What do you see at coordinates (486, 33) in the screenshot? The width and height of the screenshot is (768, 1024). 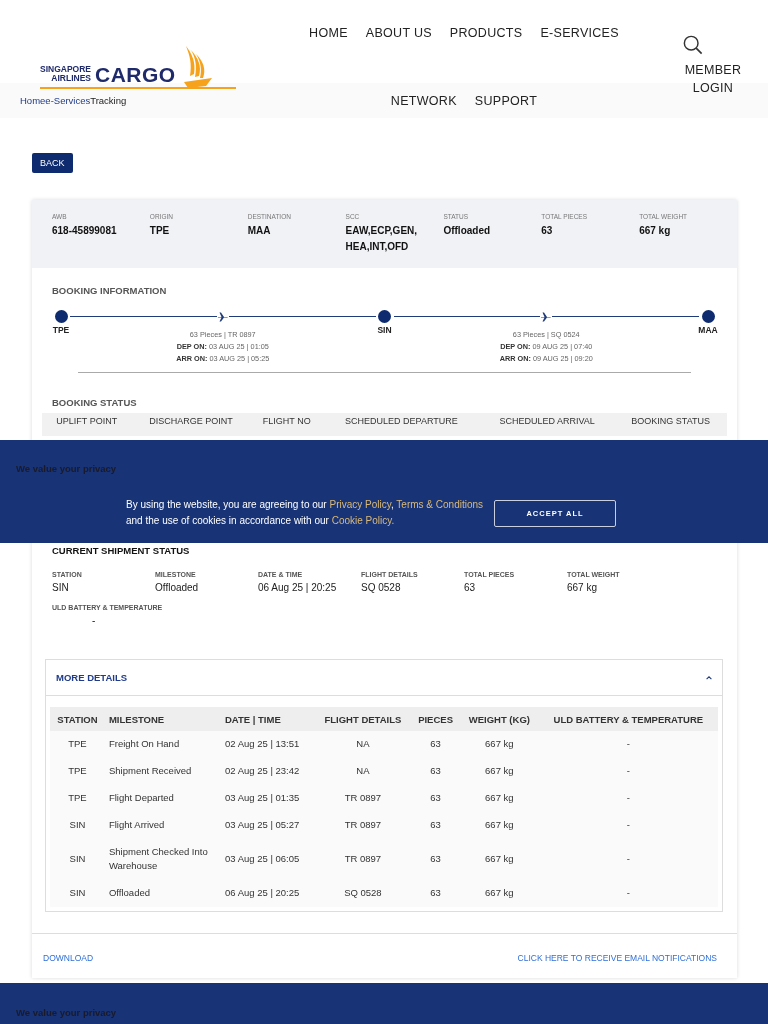 I see `nav-link: PRODUCTS` at bounding box center [486, 33].